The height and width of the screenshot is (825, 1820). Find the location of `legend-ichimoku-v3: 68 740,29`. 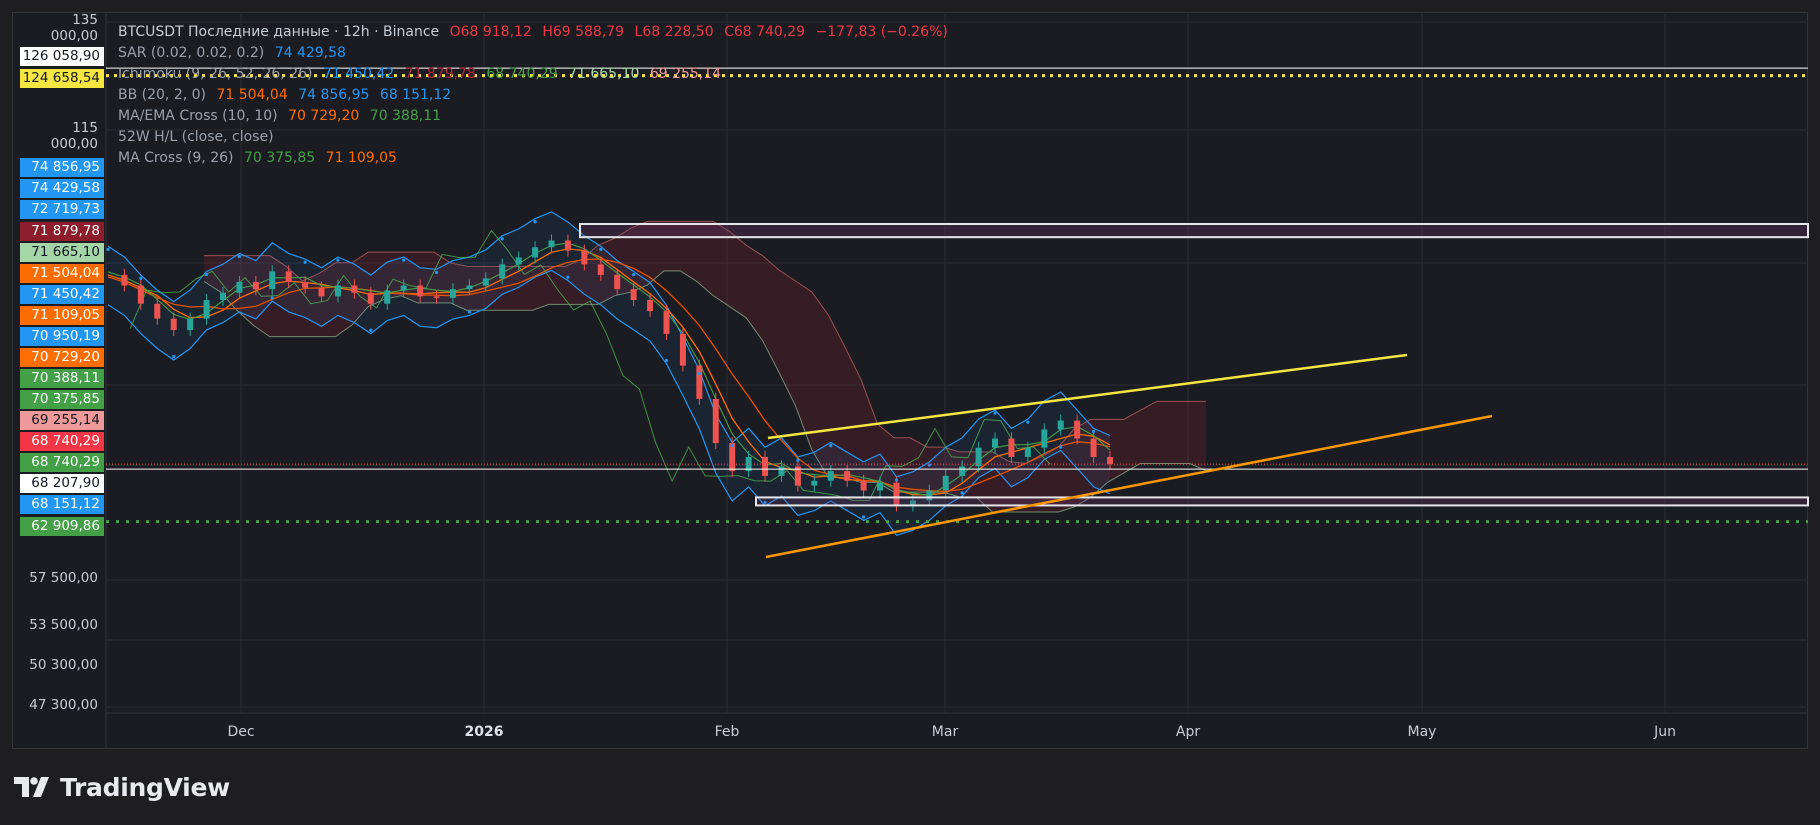

legend-ichimoku-v3: 68 740,29 is located at coordinates (522, 74).